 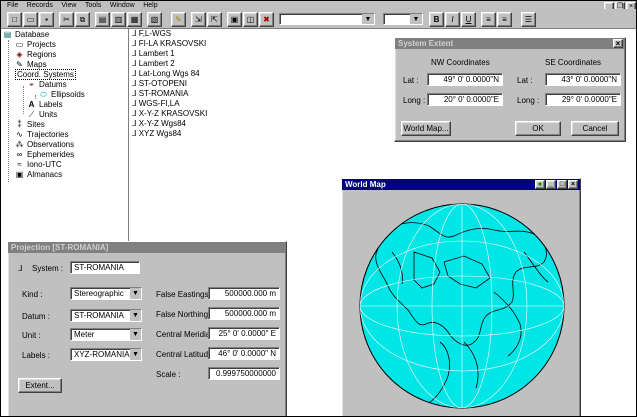 I want to click on ellipsoid-icon: ⬭, so click(x=43, y=94).